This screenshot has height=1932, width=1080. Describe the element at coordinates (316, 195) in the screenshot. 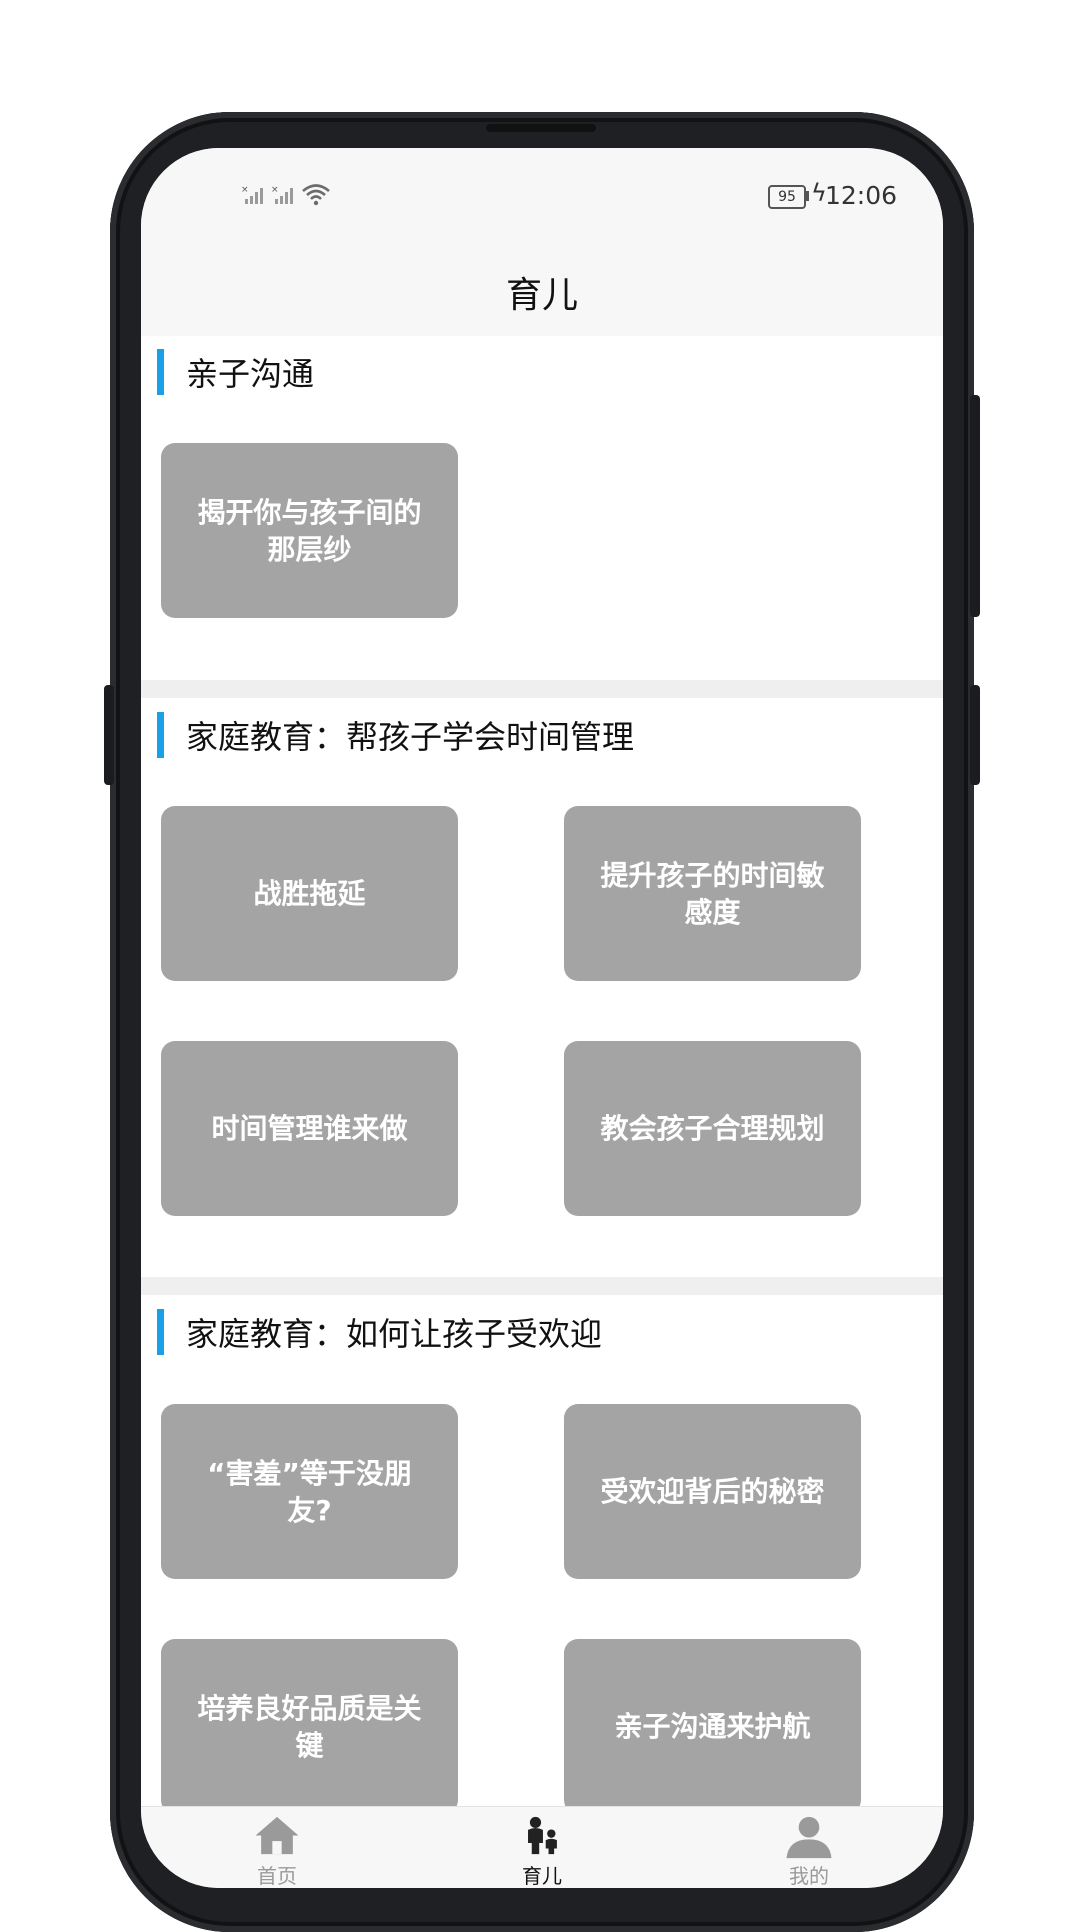

I see `wifi-icon` at that location.